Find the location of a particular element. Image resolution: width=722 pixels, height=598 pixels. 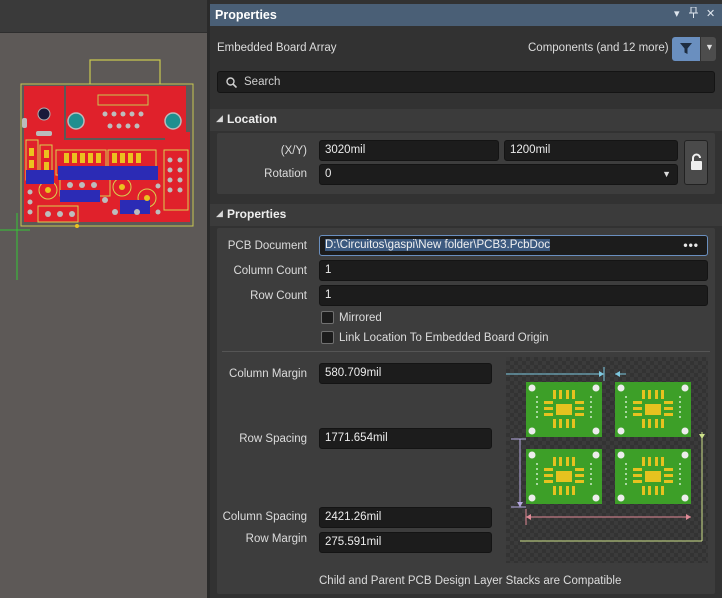

link-location-checkbox is located at coordinates (327, 337).